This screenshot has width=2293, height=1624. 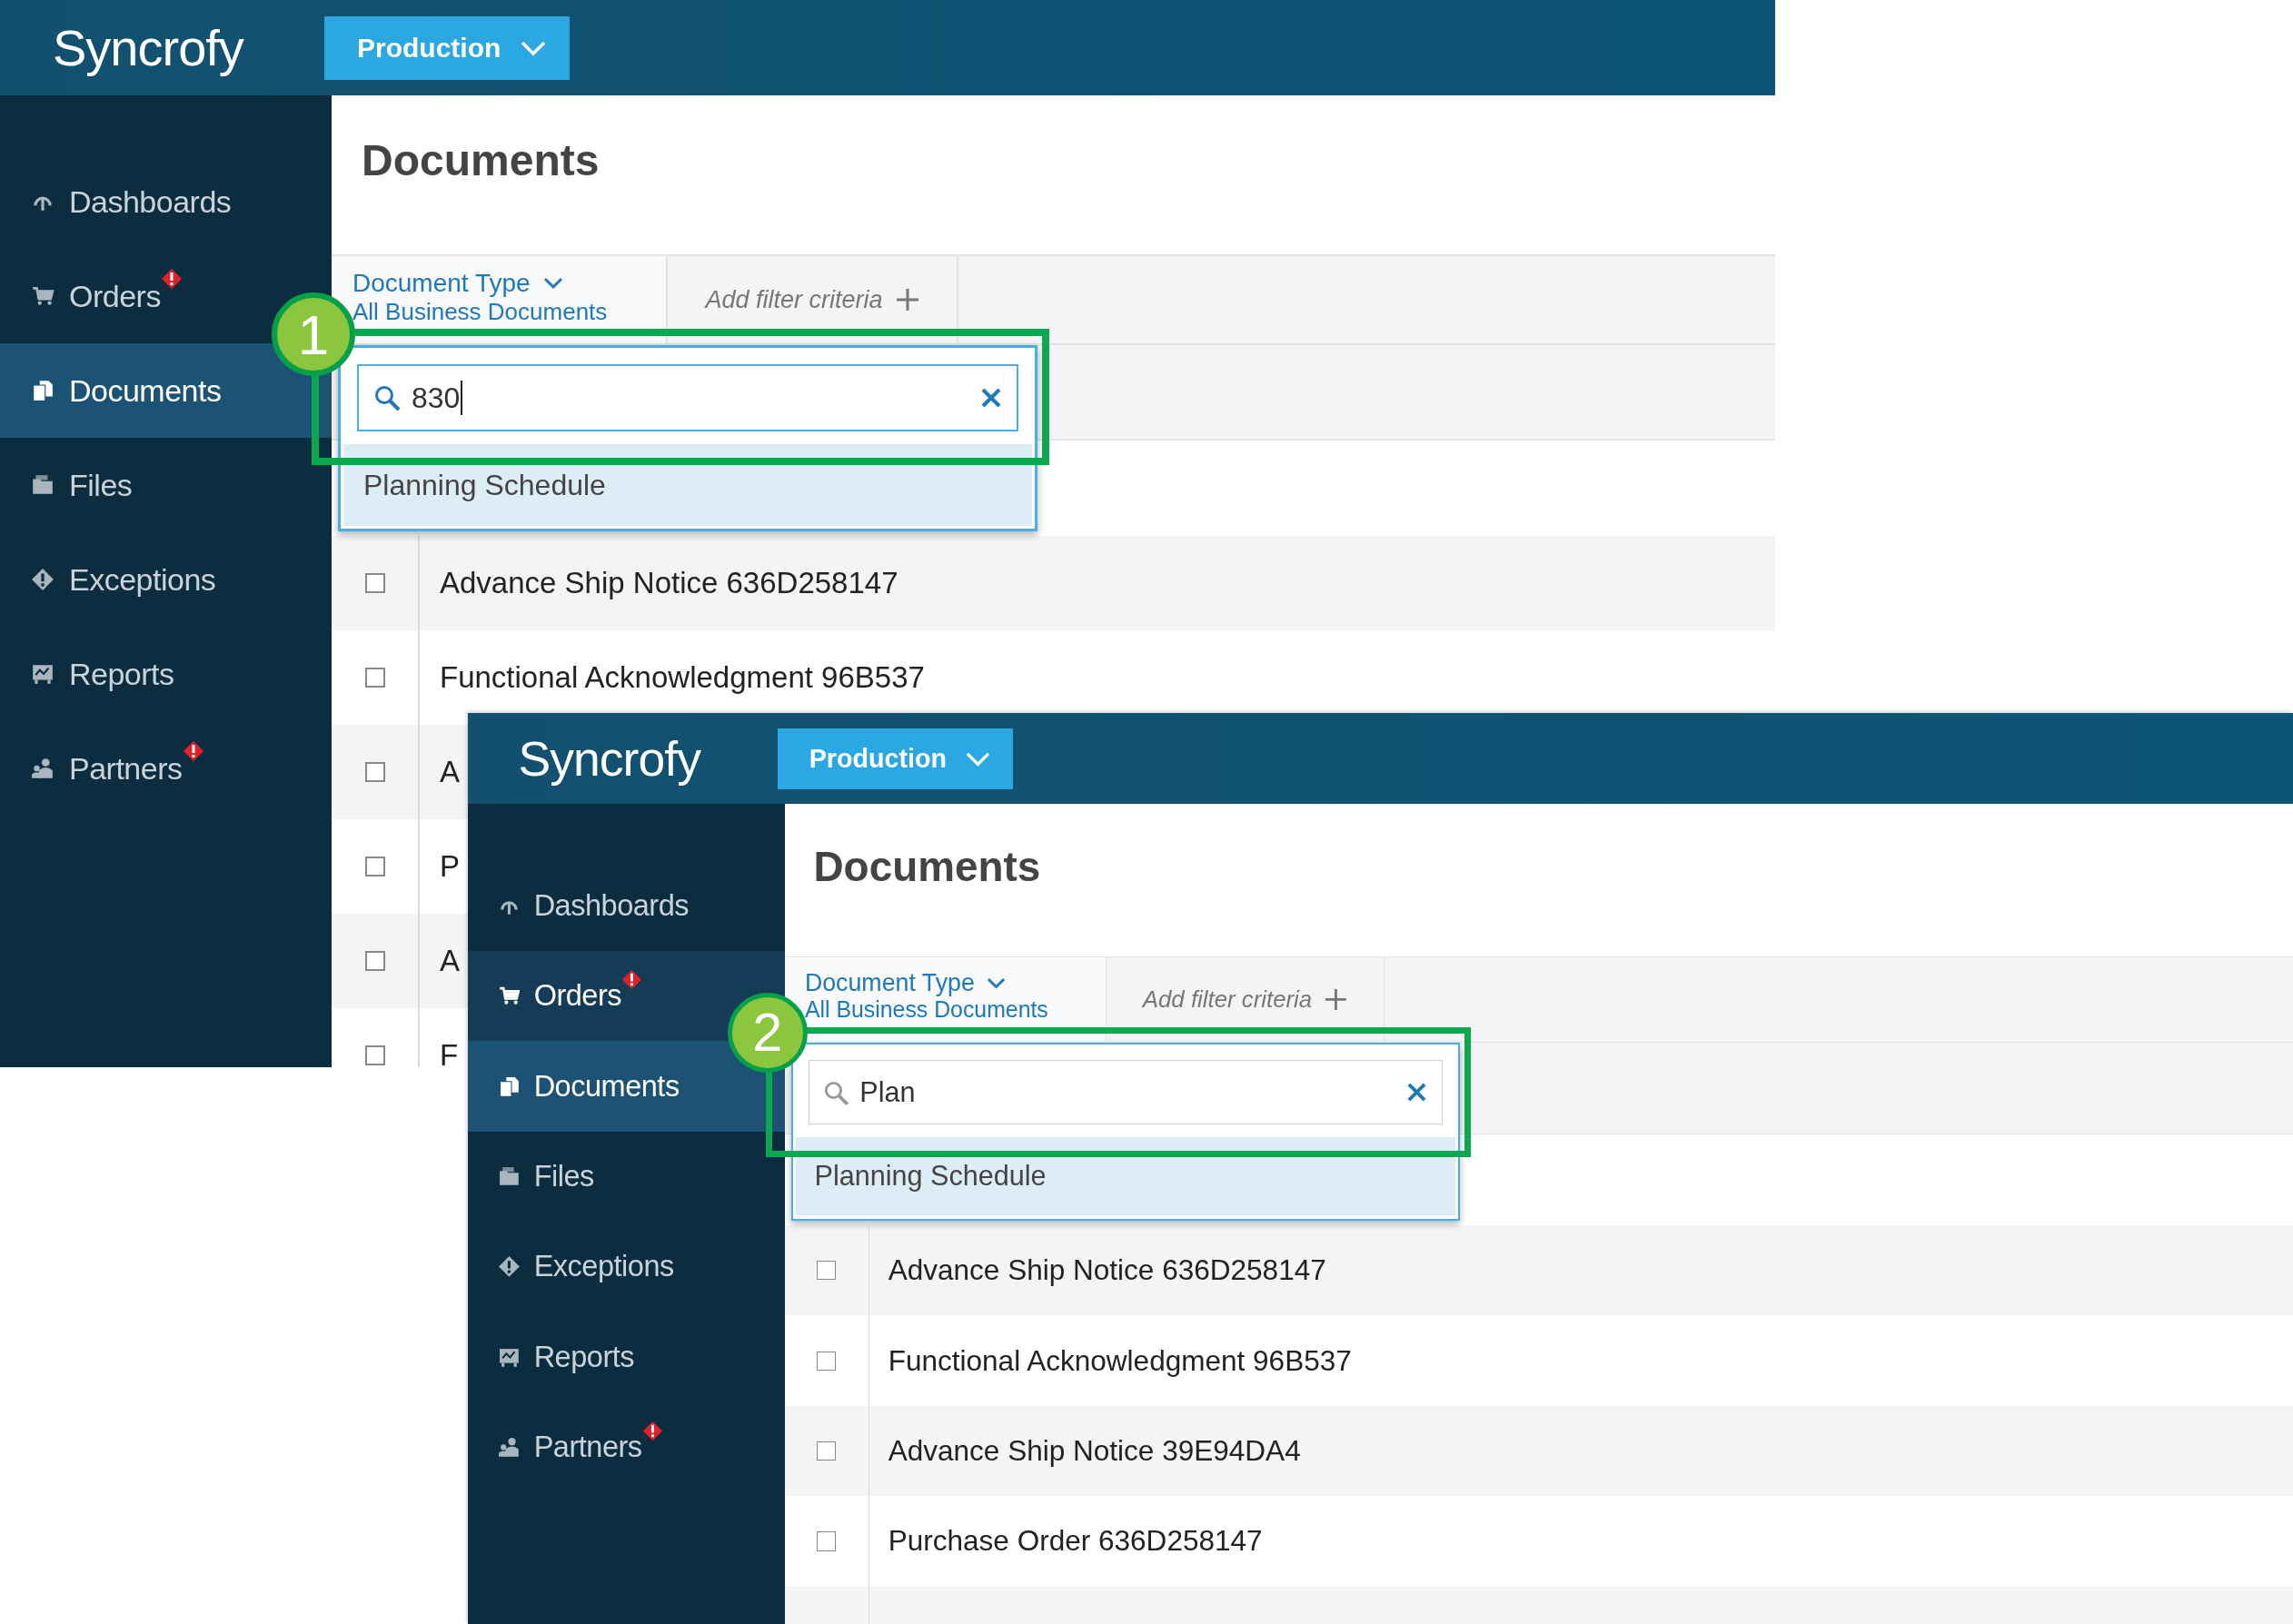 I want to click on document-name: F, so click(x=449, y=1052).